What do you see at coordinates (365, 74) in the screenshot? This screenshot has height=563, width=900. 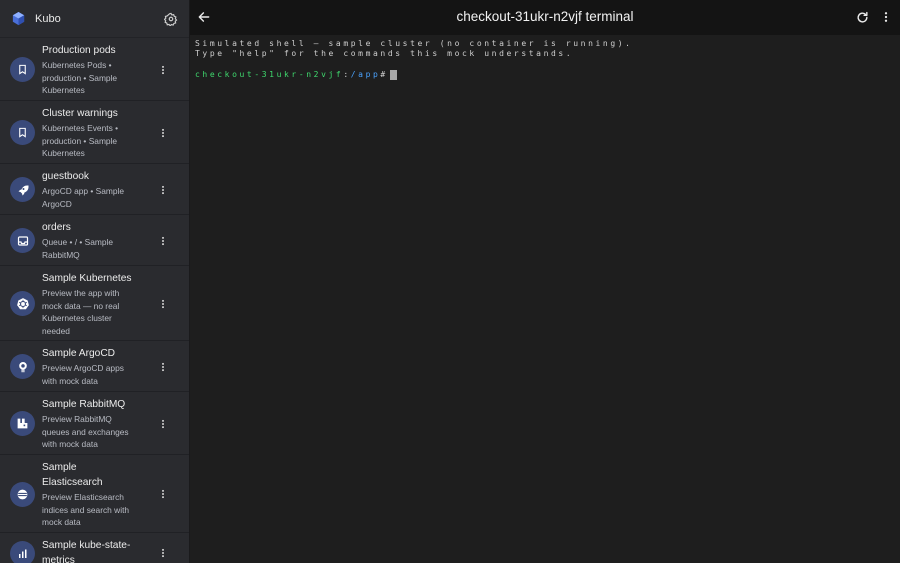 I see `prompt-path: /app` at bounding box center [365, 74].